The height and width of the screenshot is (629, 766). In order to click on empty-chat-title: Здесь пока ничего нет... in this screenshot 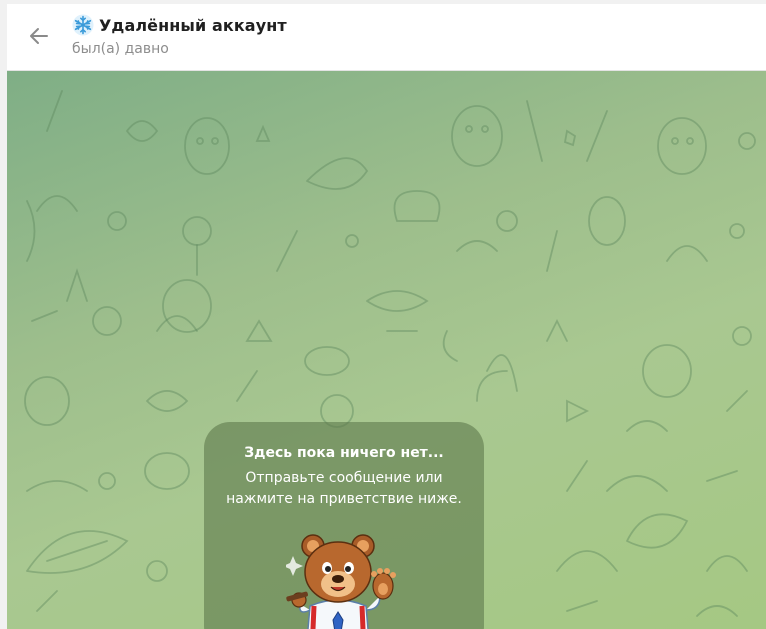, I will do `click(344, 453)`.